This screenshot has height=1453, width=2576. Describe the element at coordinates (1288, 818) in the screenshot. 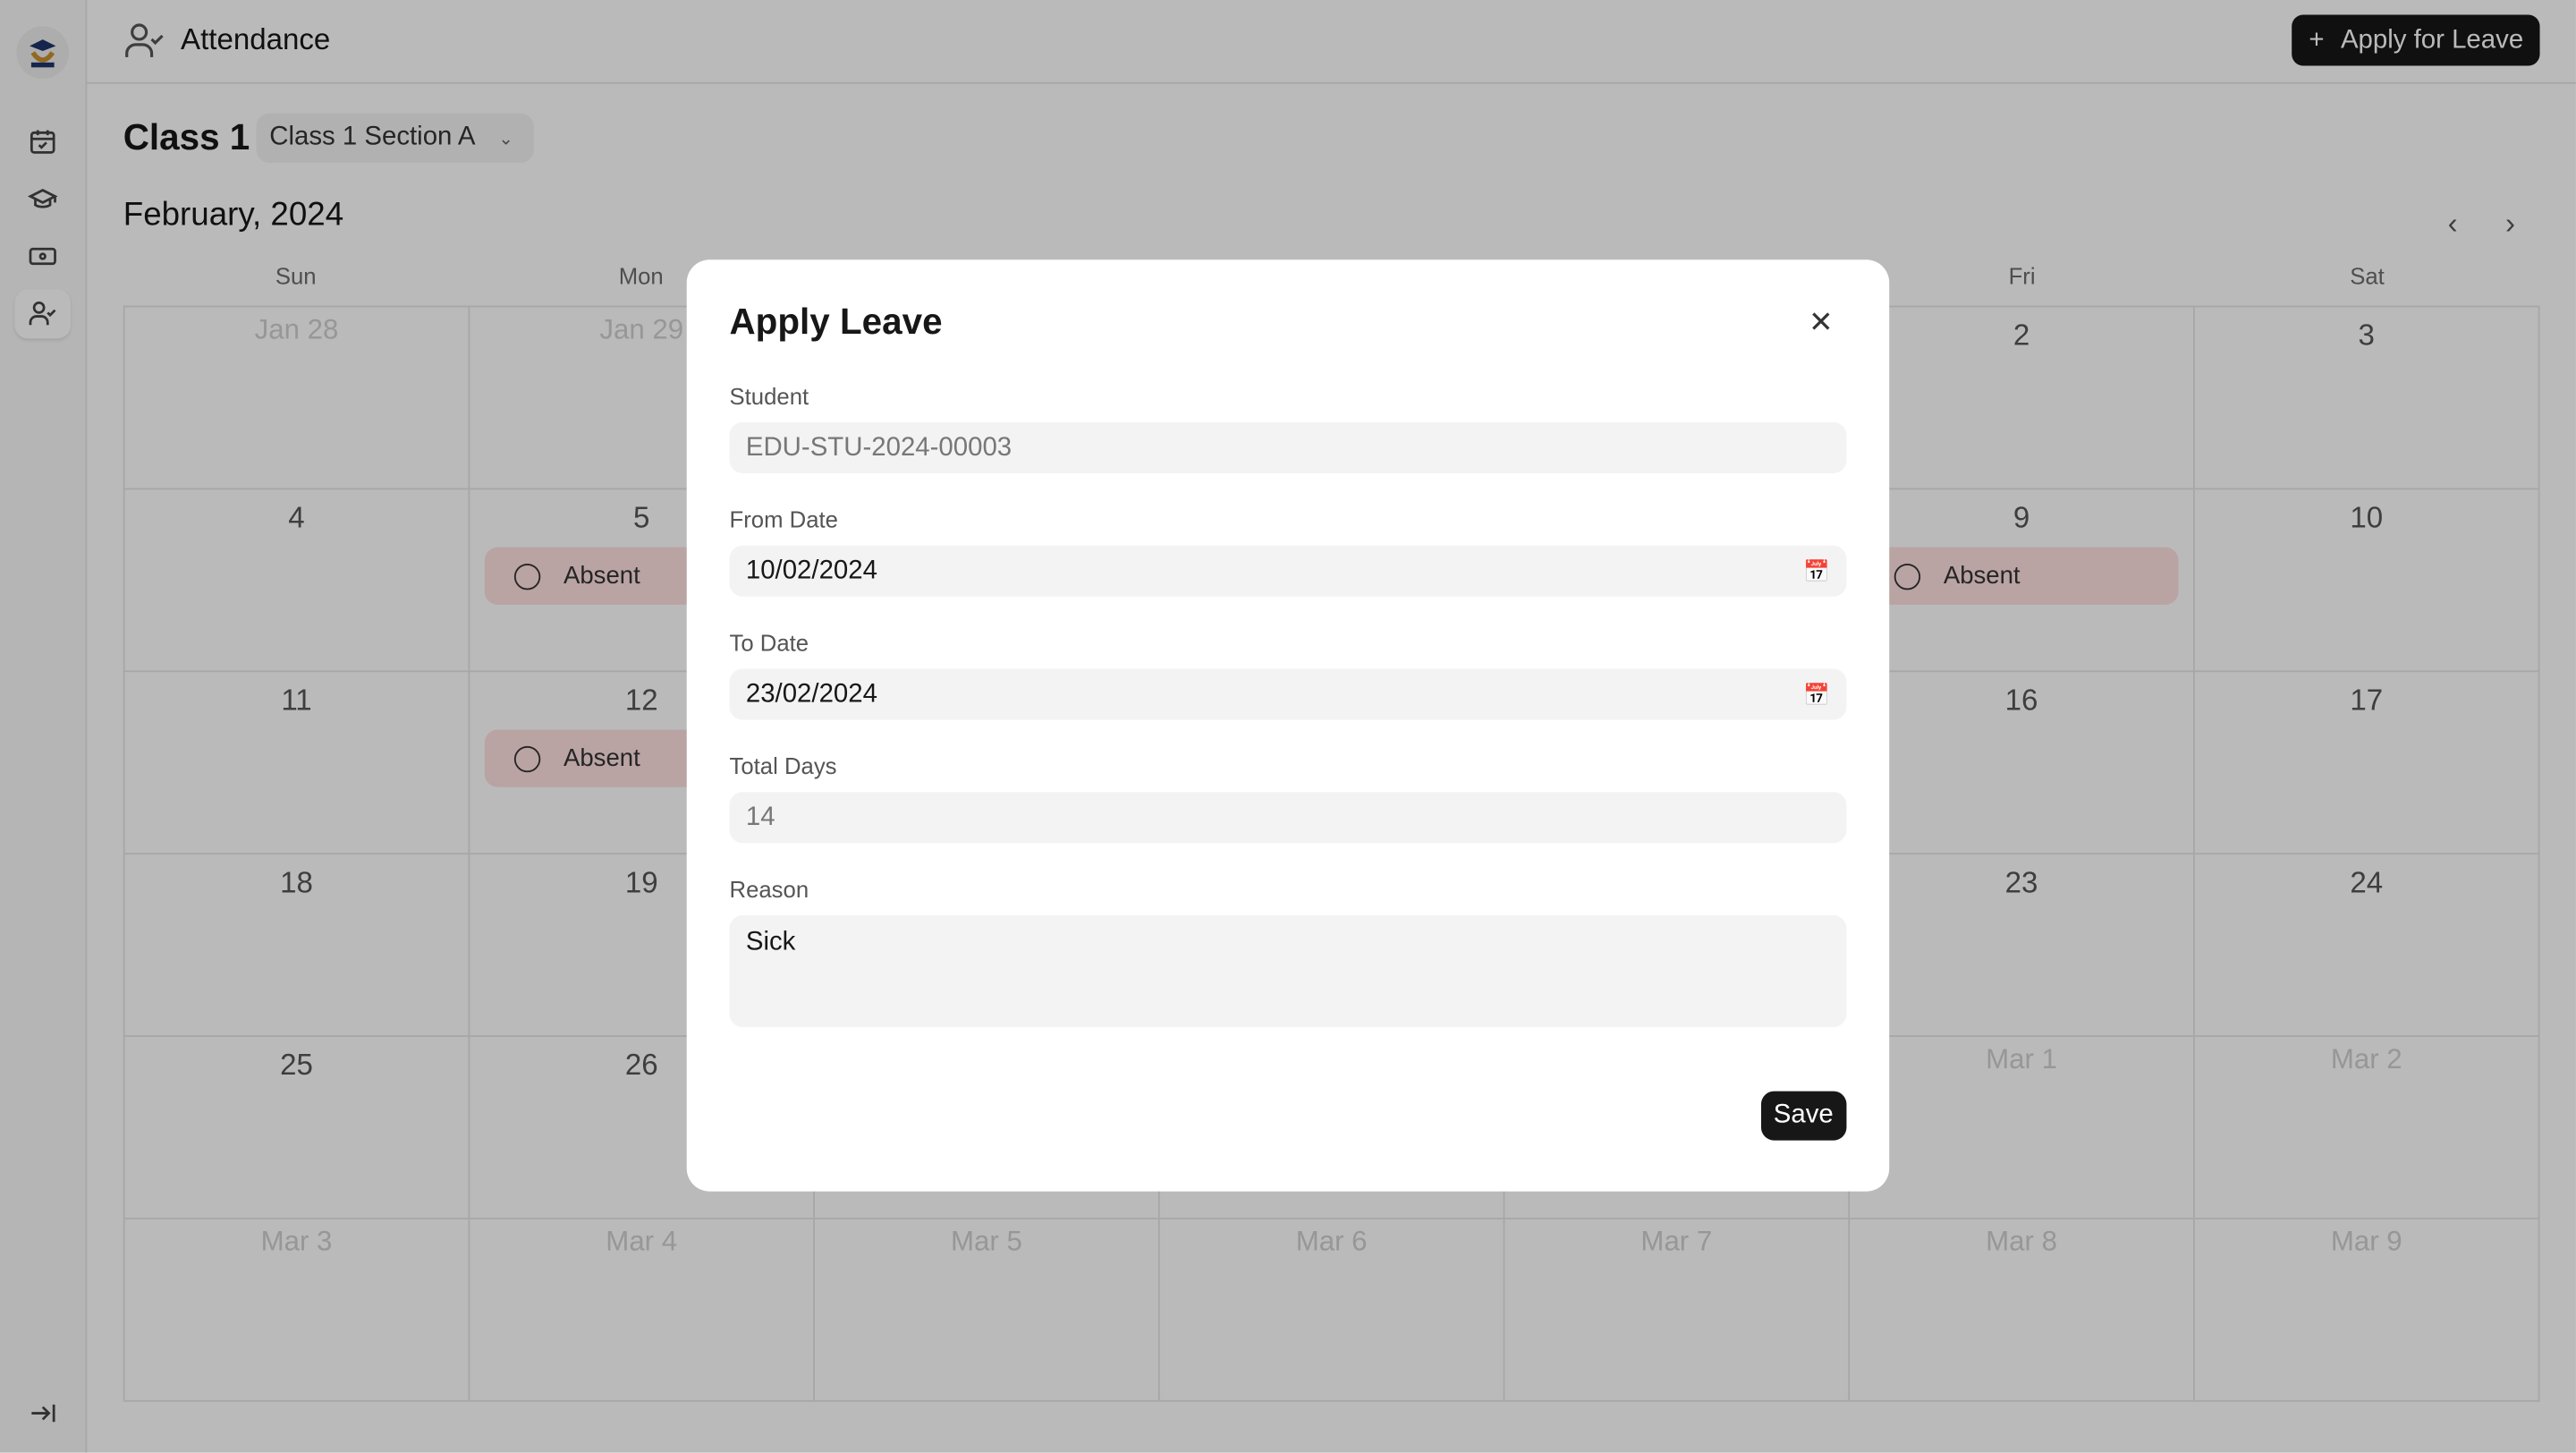

I see `total-days-field: 14` at that location.